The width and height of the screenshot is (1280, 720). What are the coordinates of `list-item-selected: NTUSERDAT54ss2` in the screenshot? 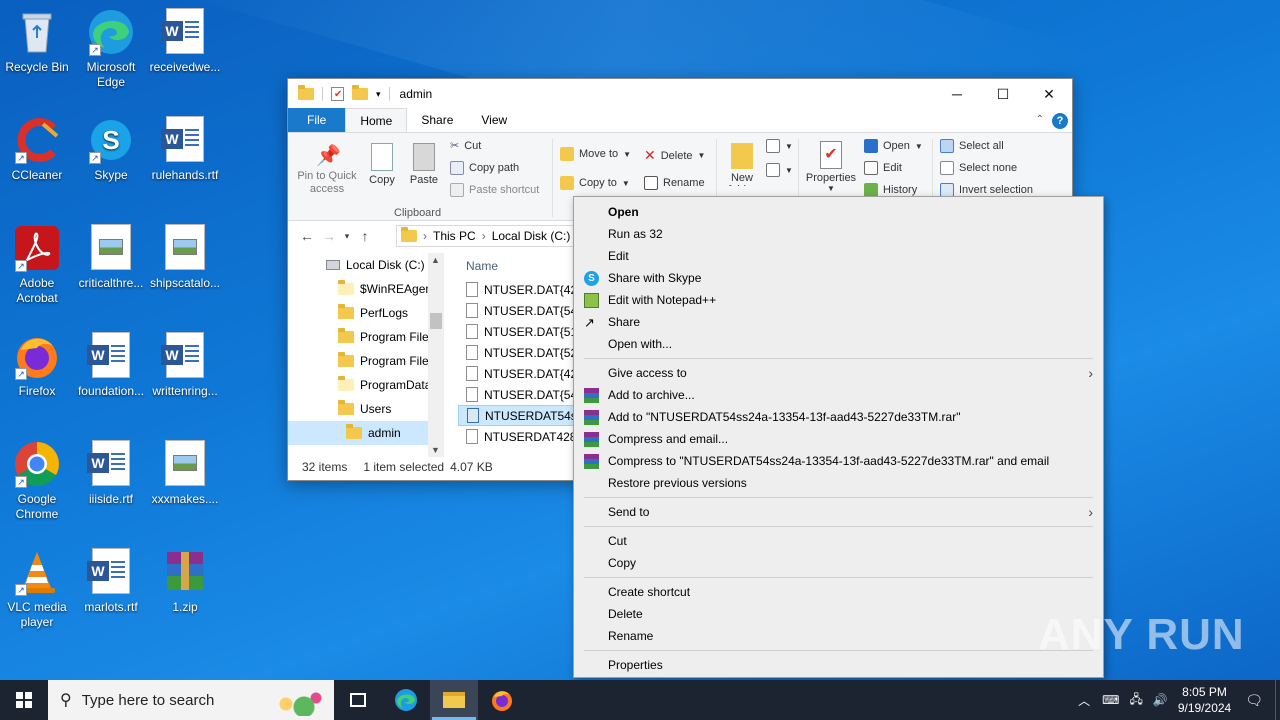 It's located at (518, 415).